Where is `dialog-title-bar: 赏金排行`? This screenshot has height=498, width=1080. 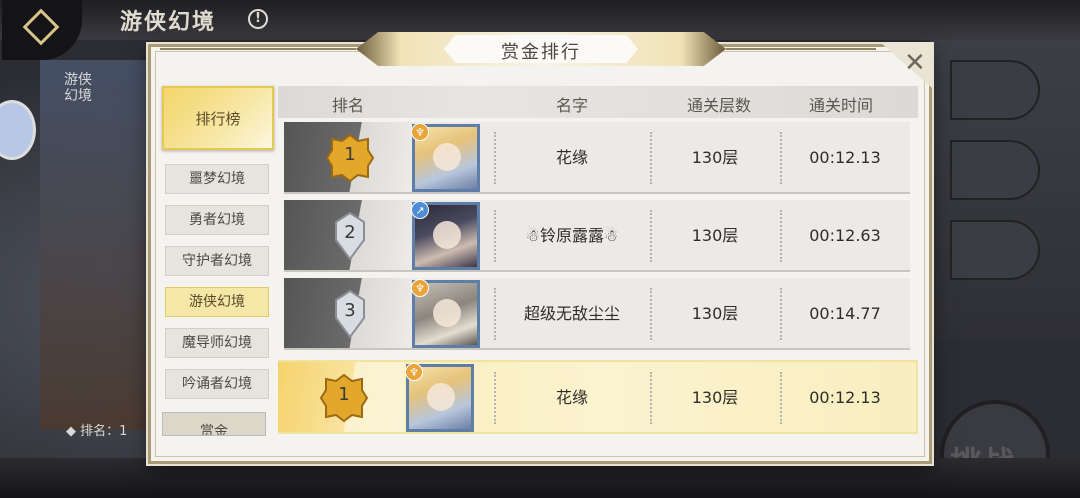 dialog-title-bar: 赏金排行 is located at coordinates (541, 49).